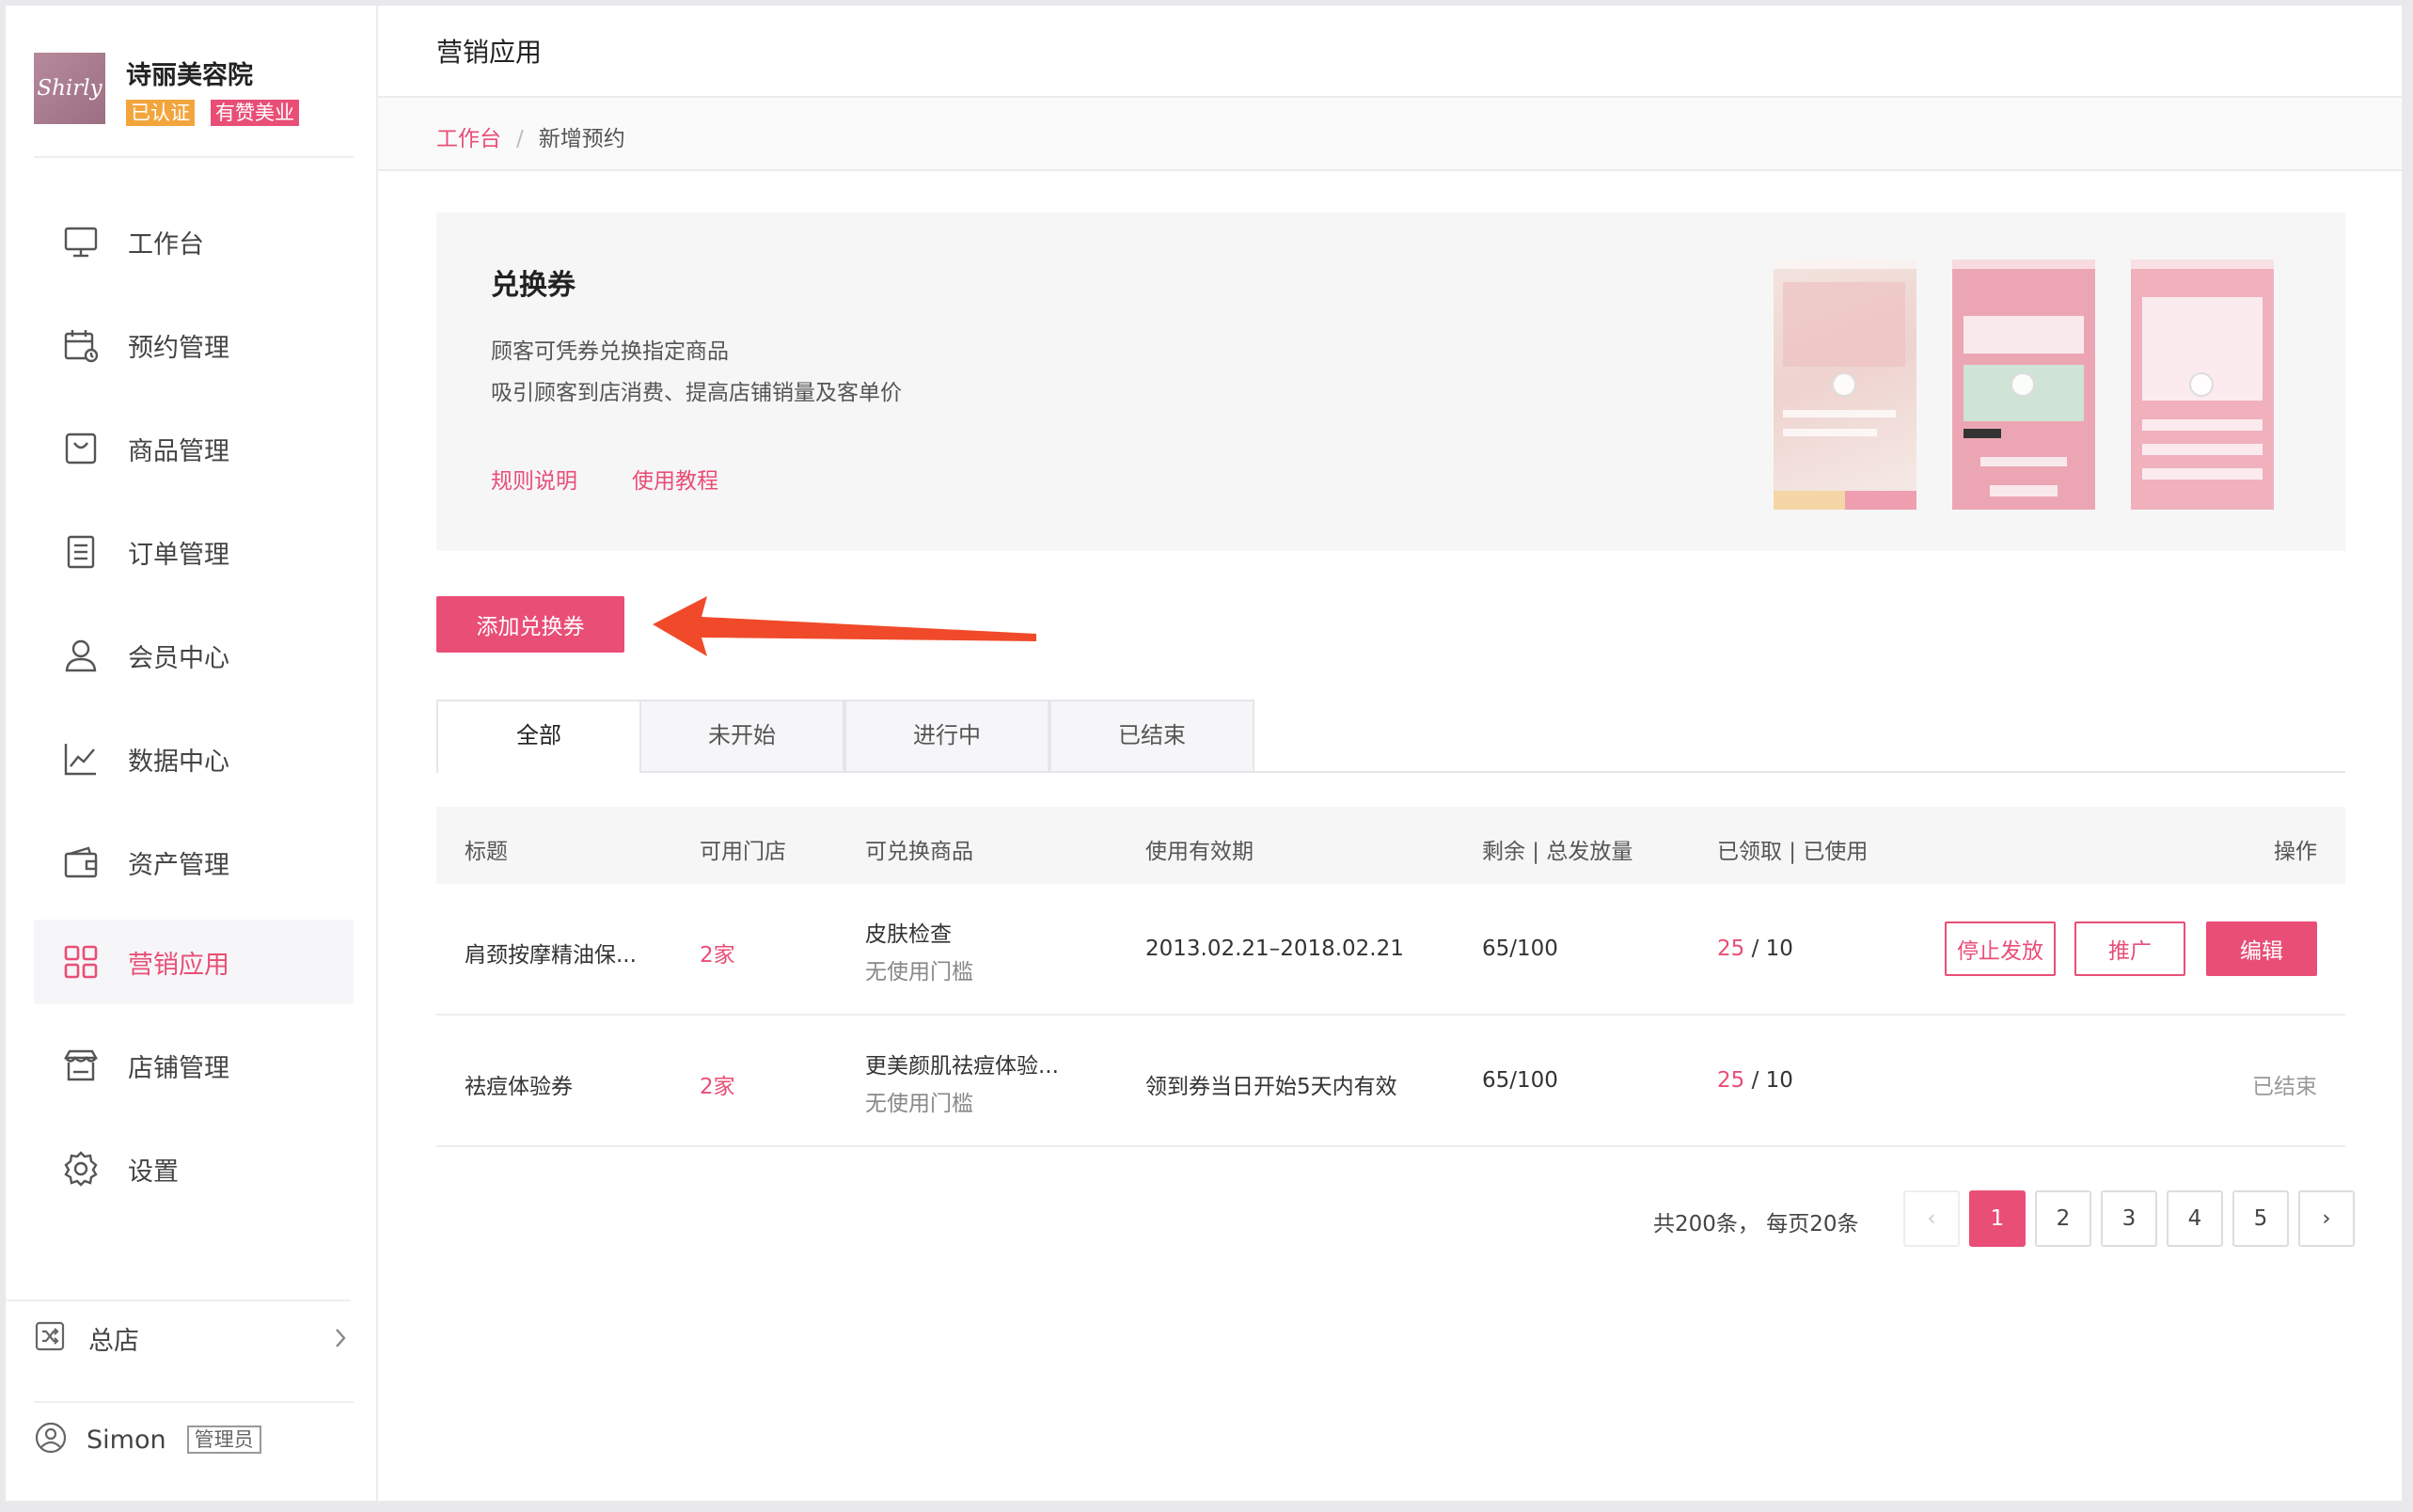 The height and width of the screenshot is (1512, 2413). I want to click on store-name: 总店, so click(113, 1341).